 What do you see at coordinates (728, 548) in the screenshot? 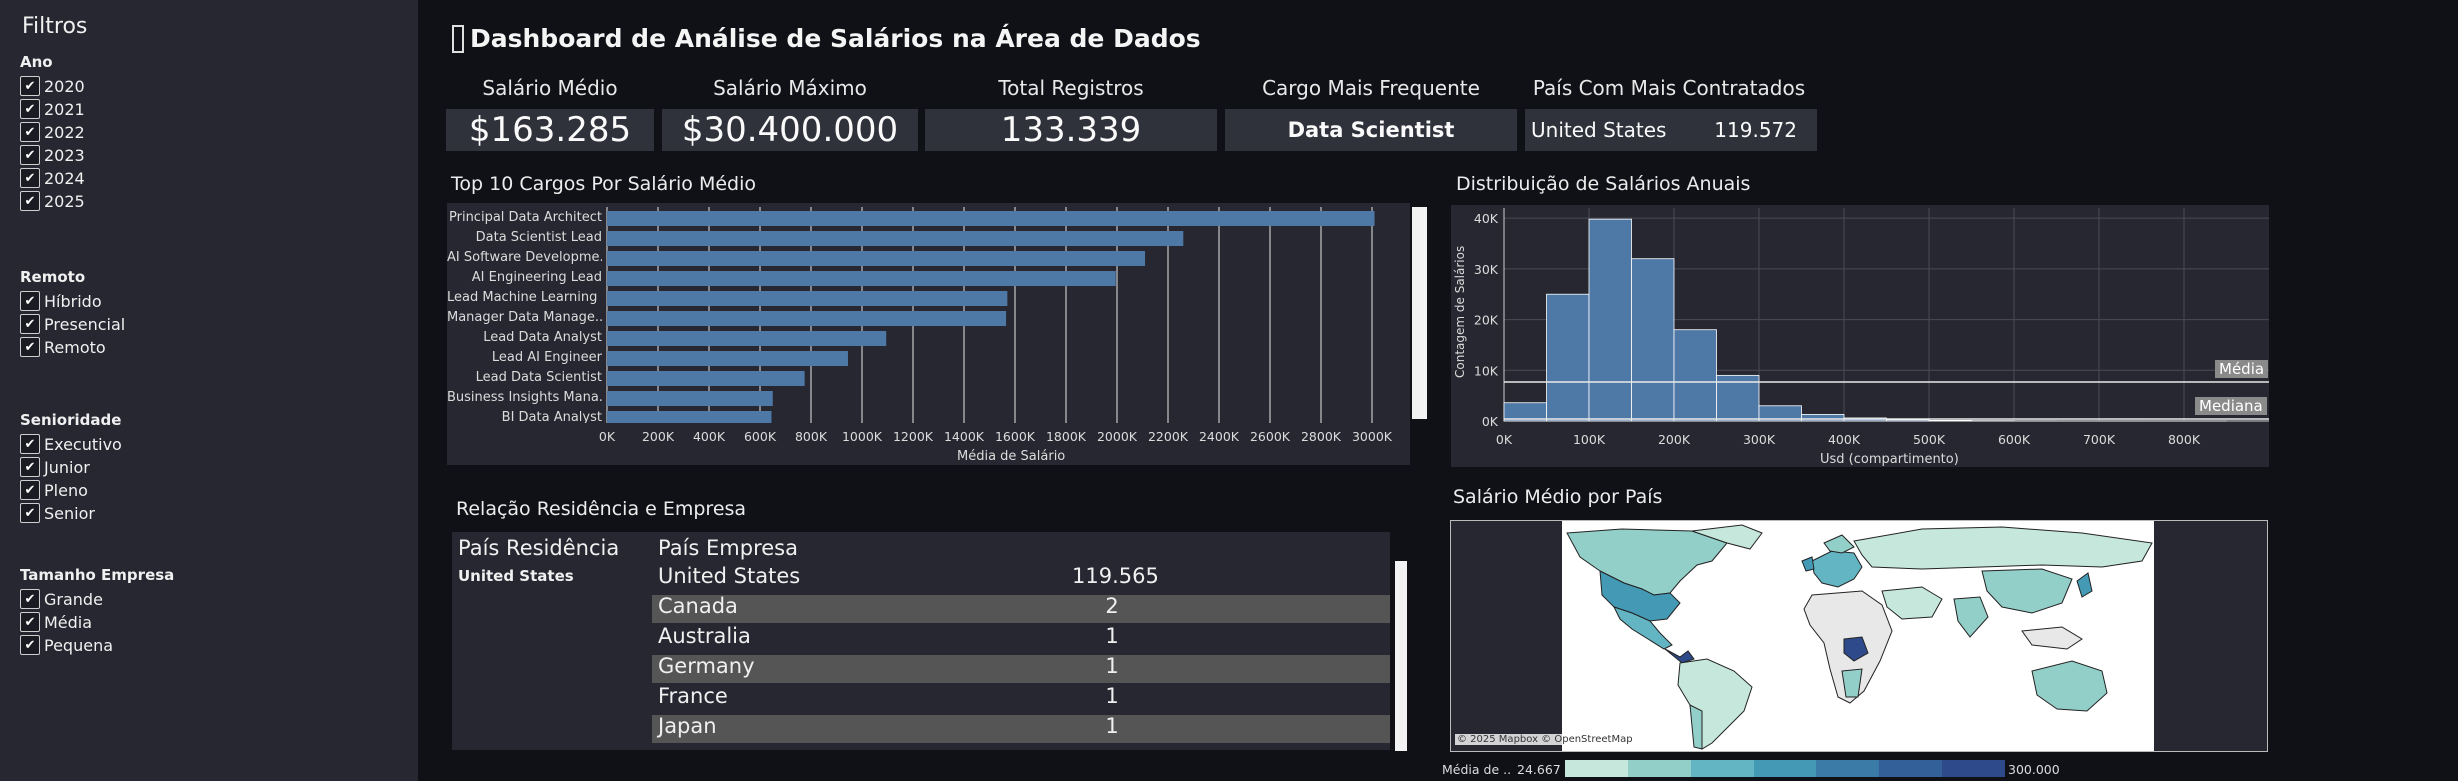
I see `col-company-header: País Empresa` at bounding box center [728, 548].